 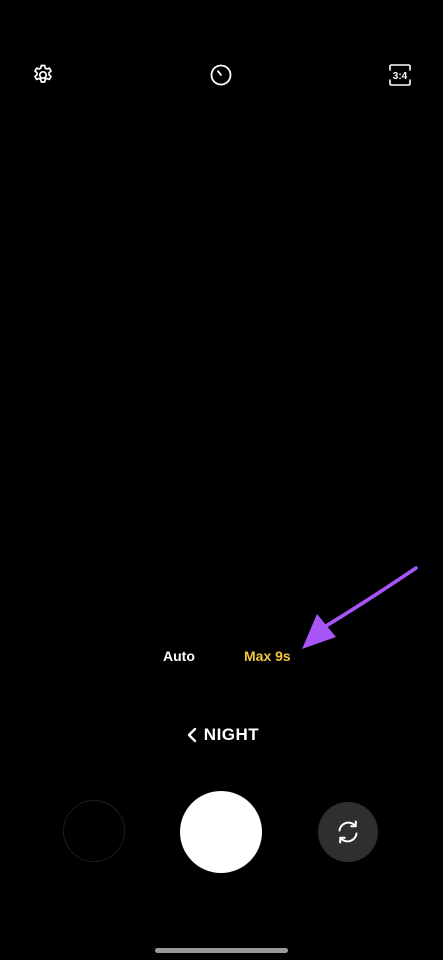 I want to click on gallery-thumbnail, so click(x=94, y=831).